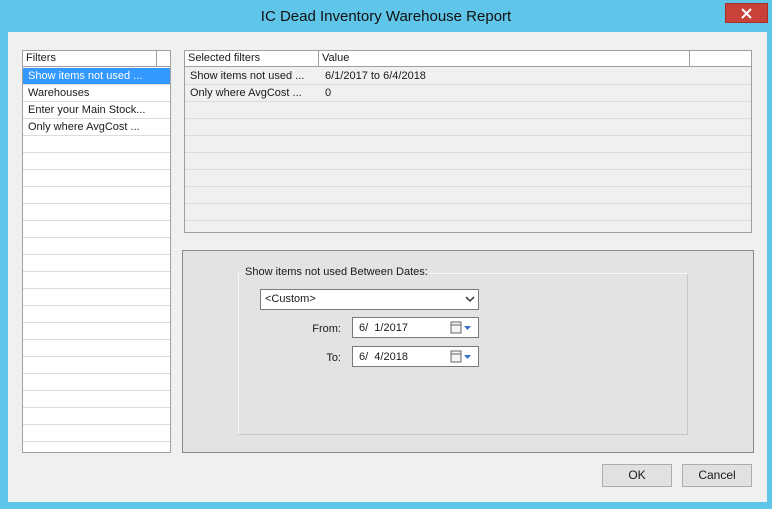 The image size is (772, 509). What do you see at coordinates (335, 58) in the screenshot?
I see `column-value: Value` at bounding box center [335, 58].